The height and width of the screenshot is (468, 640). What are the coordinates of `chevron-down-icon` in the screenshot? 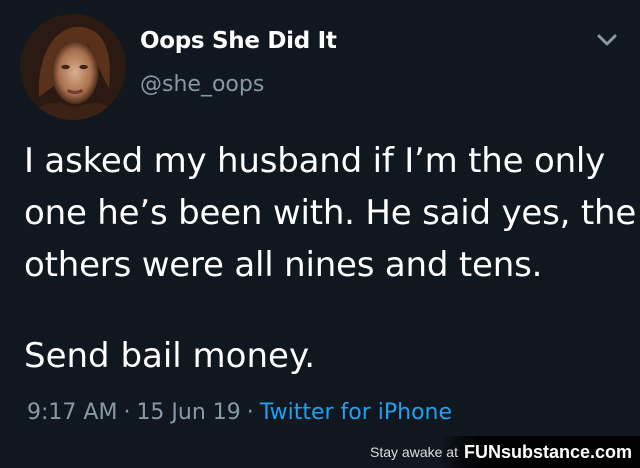 It's located at (607, 40).